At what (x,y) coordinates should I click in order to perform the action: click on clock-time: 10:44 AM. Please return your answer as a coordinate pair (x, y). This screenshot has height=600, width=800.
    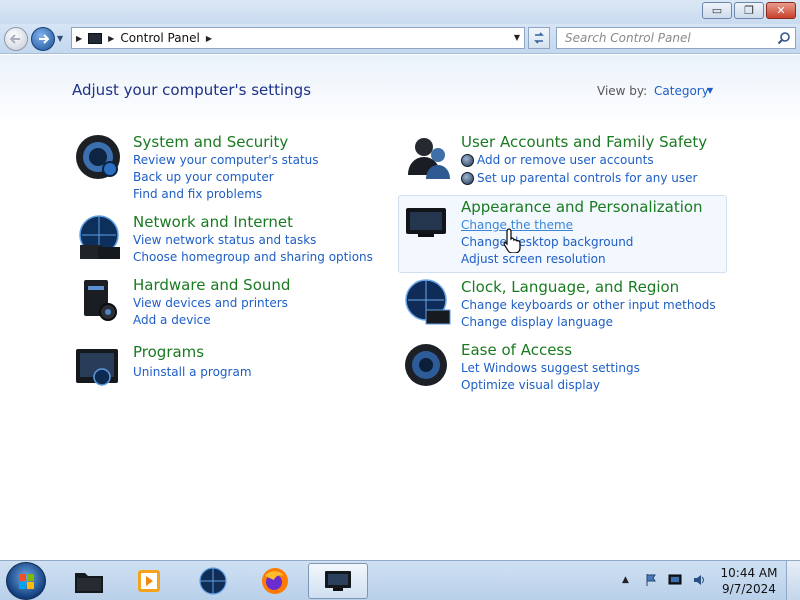
    Looking at the image, I should click on (749, 573).